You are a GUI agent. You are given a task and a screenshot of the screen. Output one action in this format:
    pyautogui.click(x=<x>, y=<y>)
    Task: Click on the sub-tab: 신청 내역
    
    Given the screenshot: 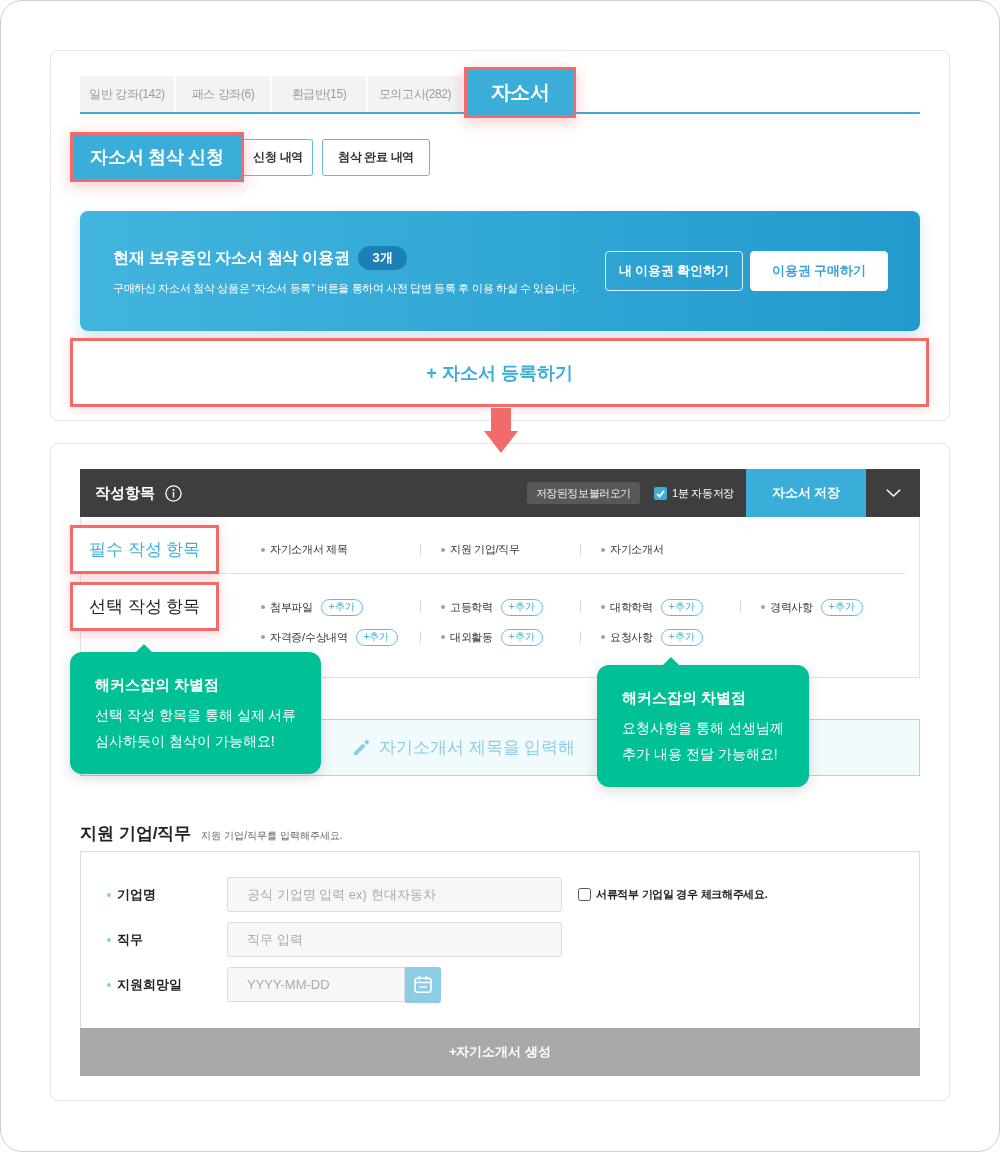 What is the action you would take?
    pyautogui.click(x=278, y=157)
    